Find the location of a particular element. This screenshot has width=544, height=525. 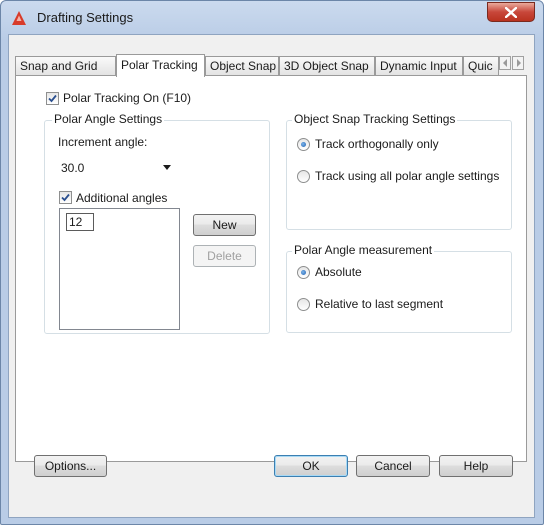

track-all-polar-label: Track using all polar angle settings is located at coordinates (407, 176).